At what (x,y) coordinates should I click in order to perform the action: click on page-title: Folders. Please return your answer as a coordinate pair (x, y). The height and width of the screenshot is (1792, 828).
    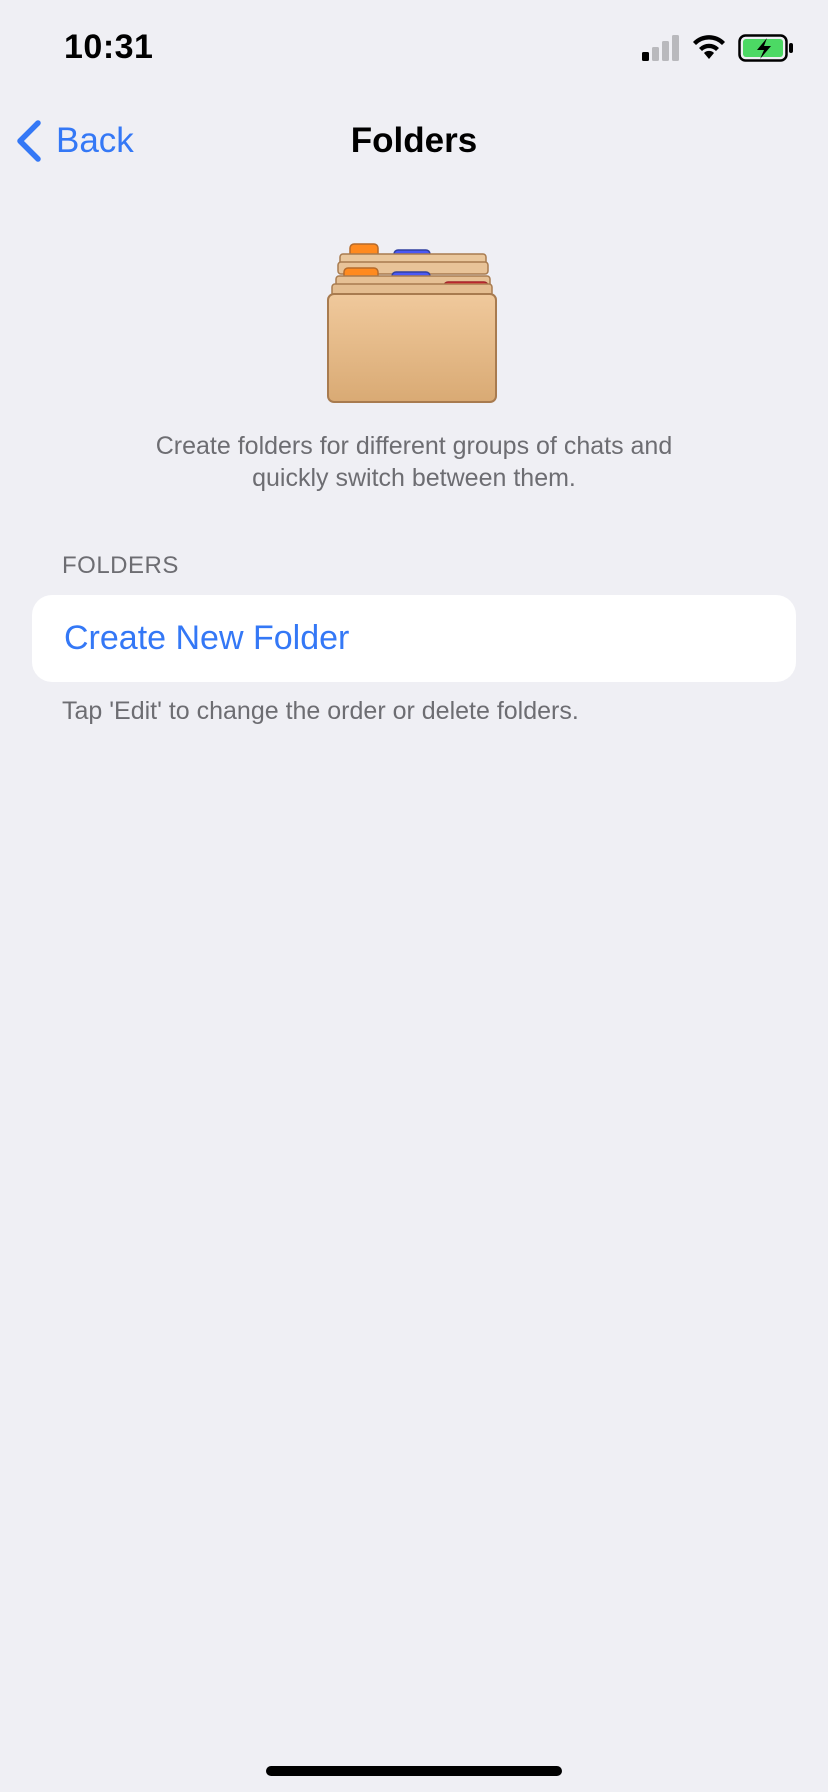
    Looking at the image, I should click on (414, 140).